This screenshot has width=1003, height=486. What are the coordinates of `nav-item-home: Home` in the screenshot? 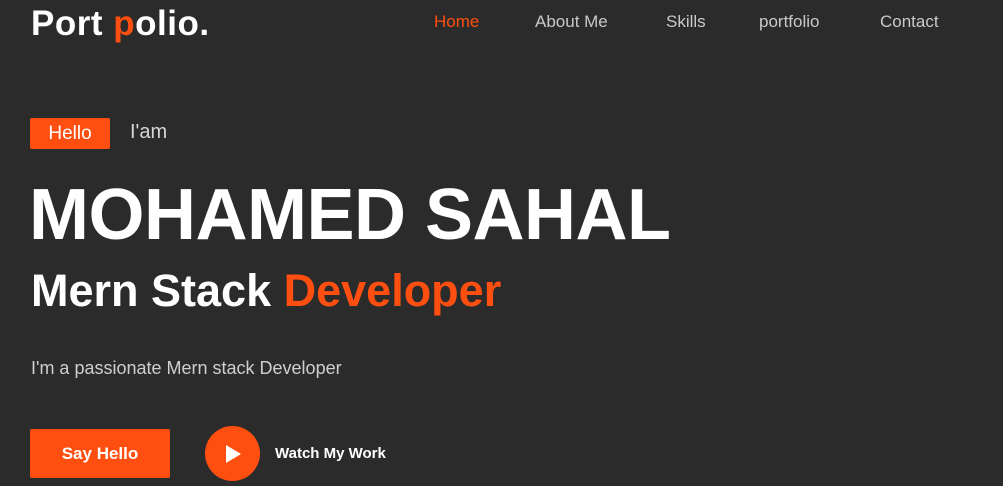 It's located at (456, 22).